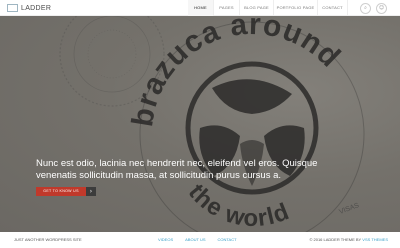 The width and height of the screenshot is (400, 248). Describe the element at coordinates (381, 8) in the screenshot. I see `user-icon: ☺` at that location.